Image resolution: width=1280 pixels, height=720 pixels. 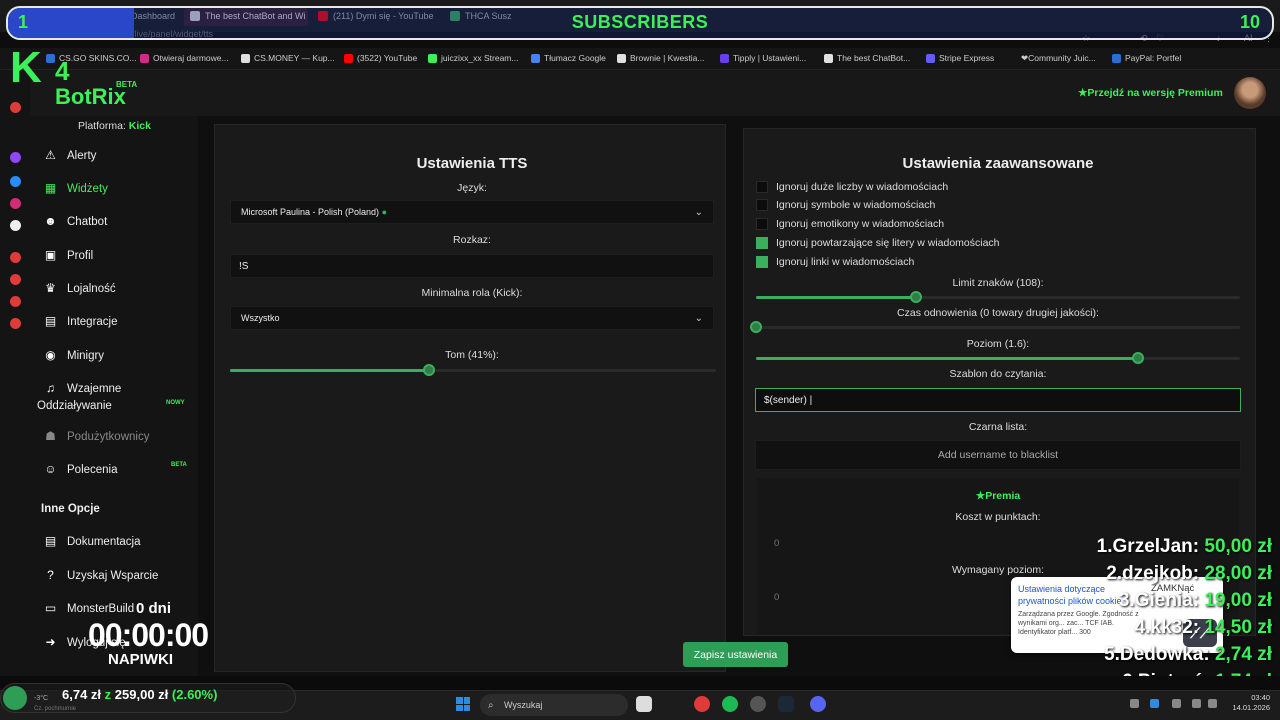 I want to click on tray-display-icon, so click(x=1196, y=703).